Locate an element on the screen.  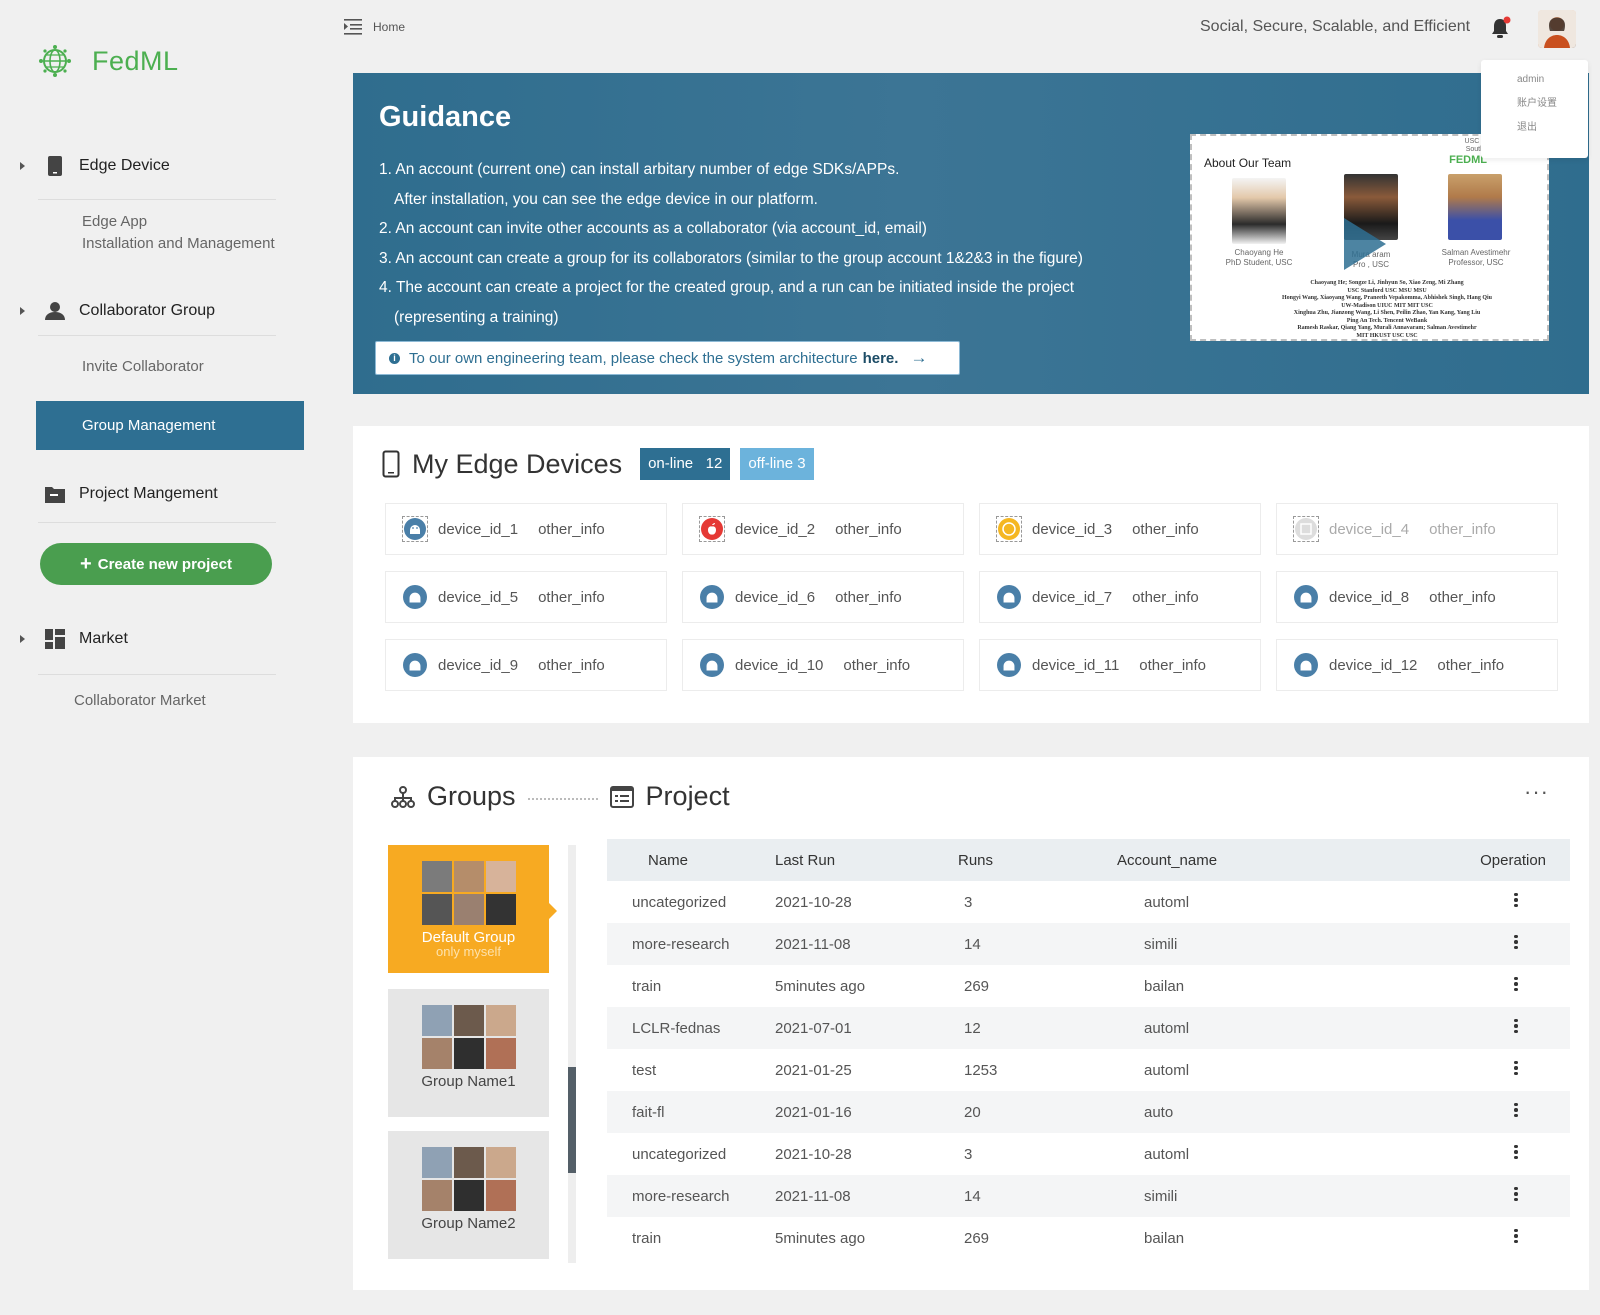
nav-edge-device-label: Edge Device is located at coordinates (124, 165).